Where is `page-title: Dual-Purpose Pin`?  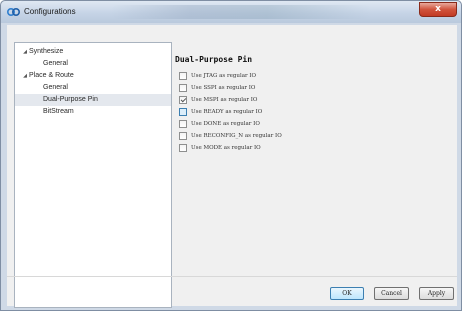
page-title: Dual-Purpose Pin is located at coordinates (214, 59).